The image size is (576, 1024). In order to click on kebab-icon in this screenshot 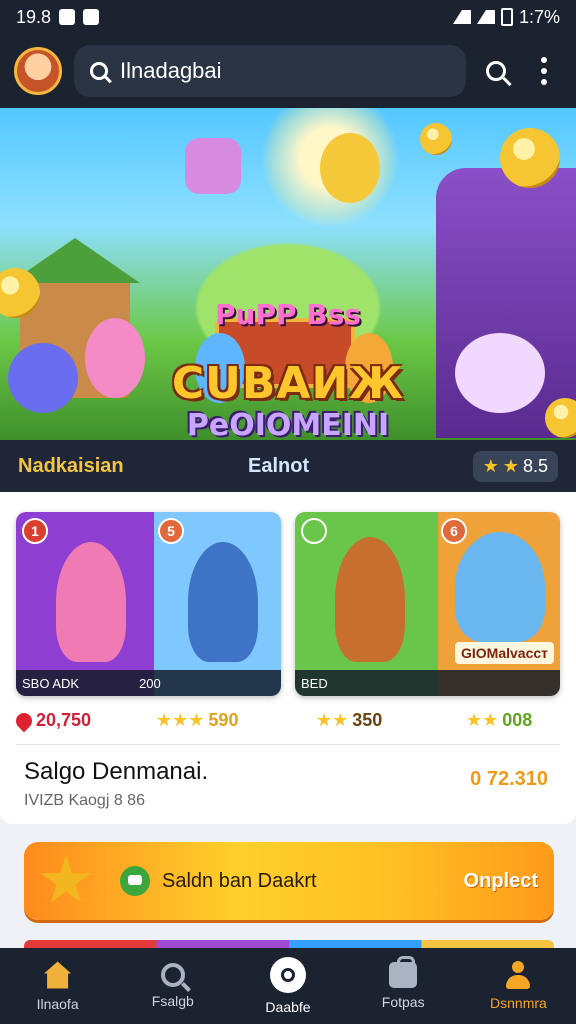, I will do `click(544, 71)`.